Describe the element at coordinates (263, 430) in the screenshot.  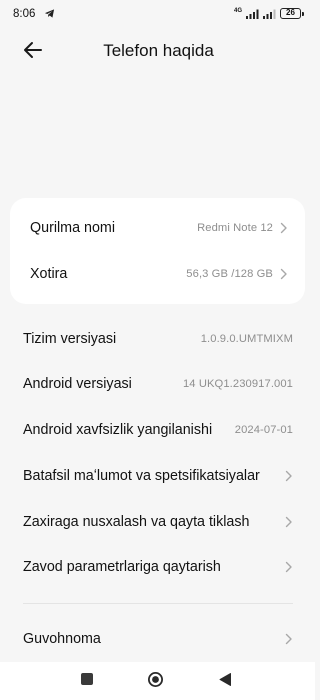
I see `security-update-value: 2024-07-01` at that location.